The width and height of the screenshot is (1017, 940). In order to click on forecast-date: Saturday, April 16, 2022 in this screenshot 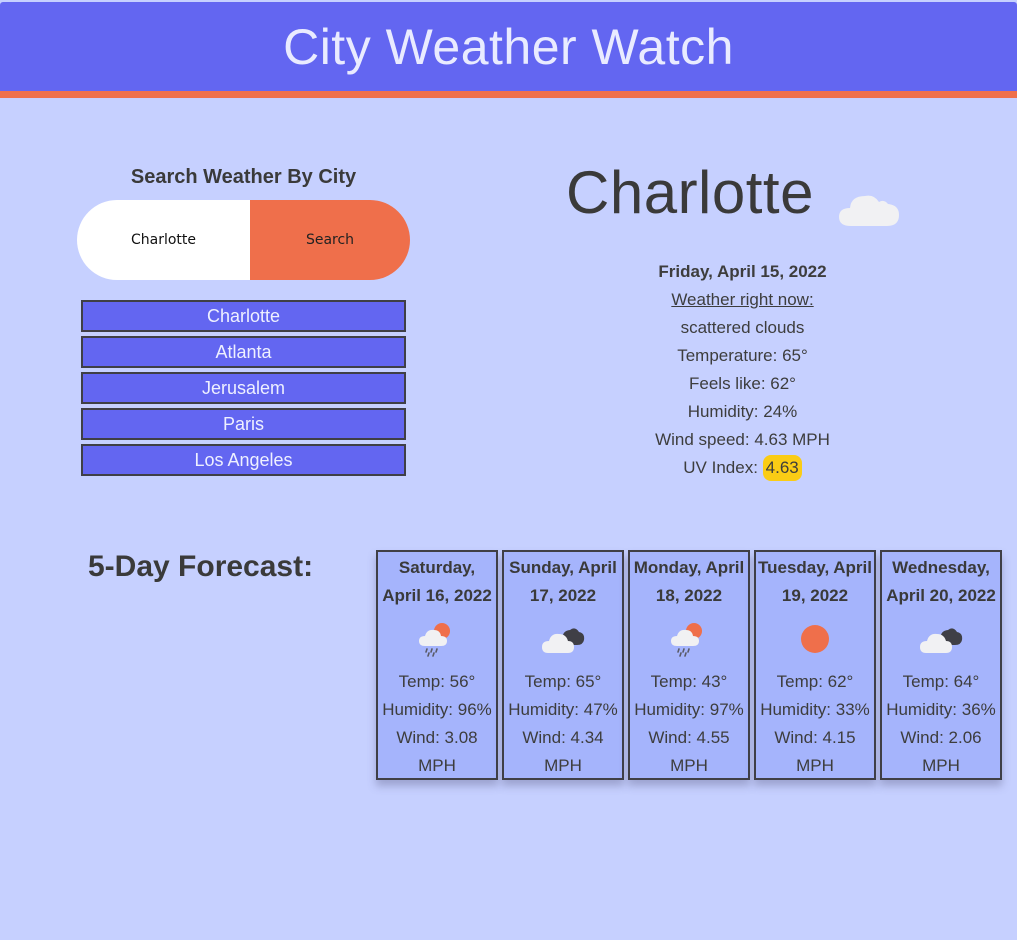, I will do `click(437, 581)`.